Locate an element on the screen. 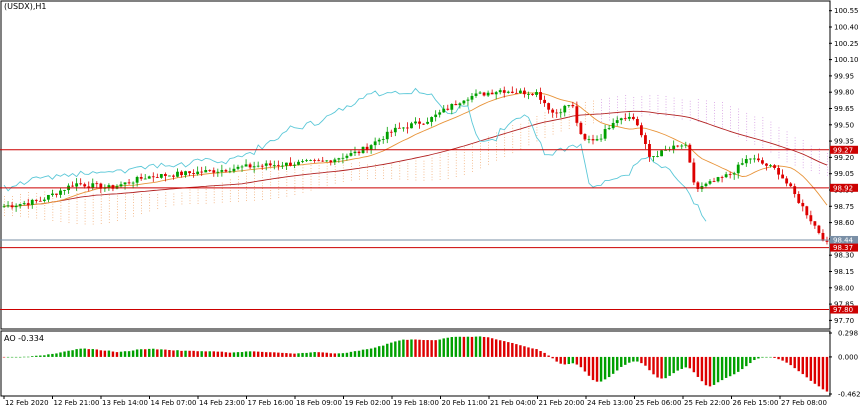  time-tick-label: 24 Feb 13:00 is located at coordinates (610, 403).